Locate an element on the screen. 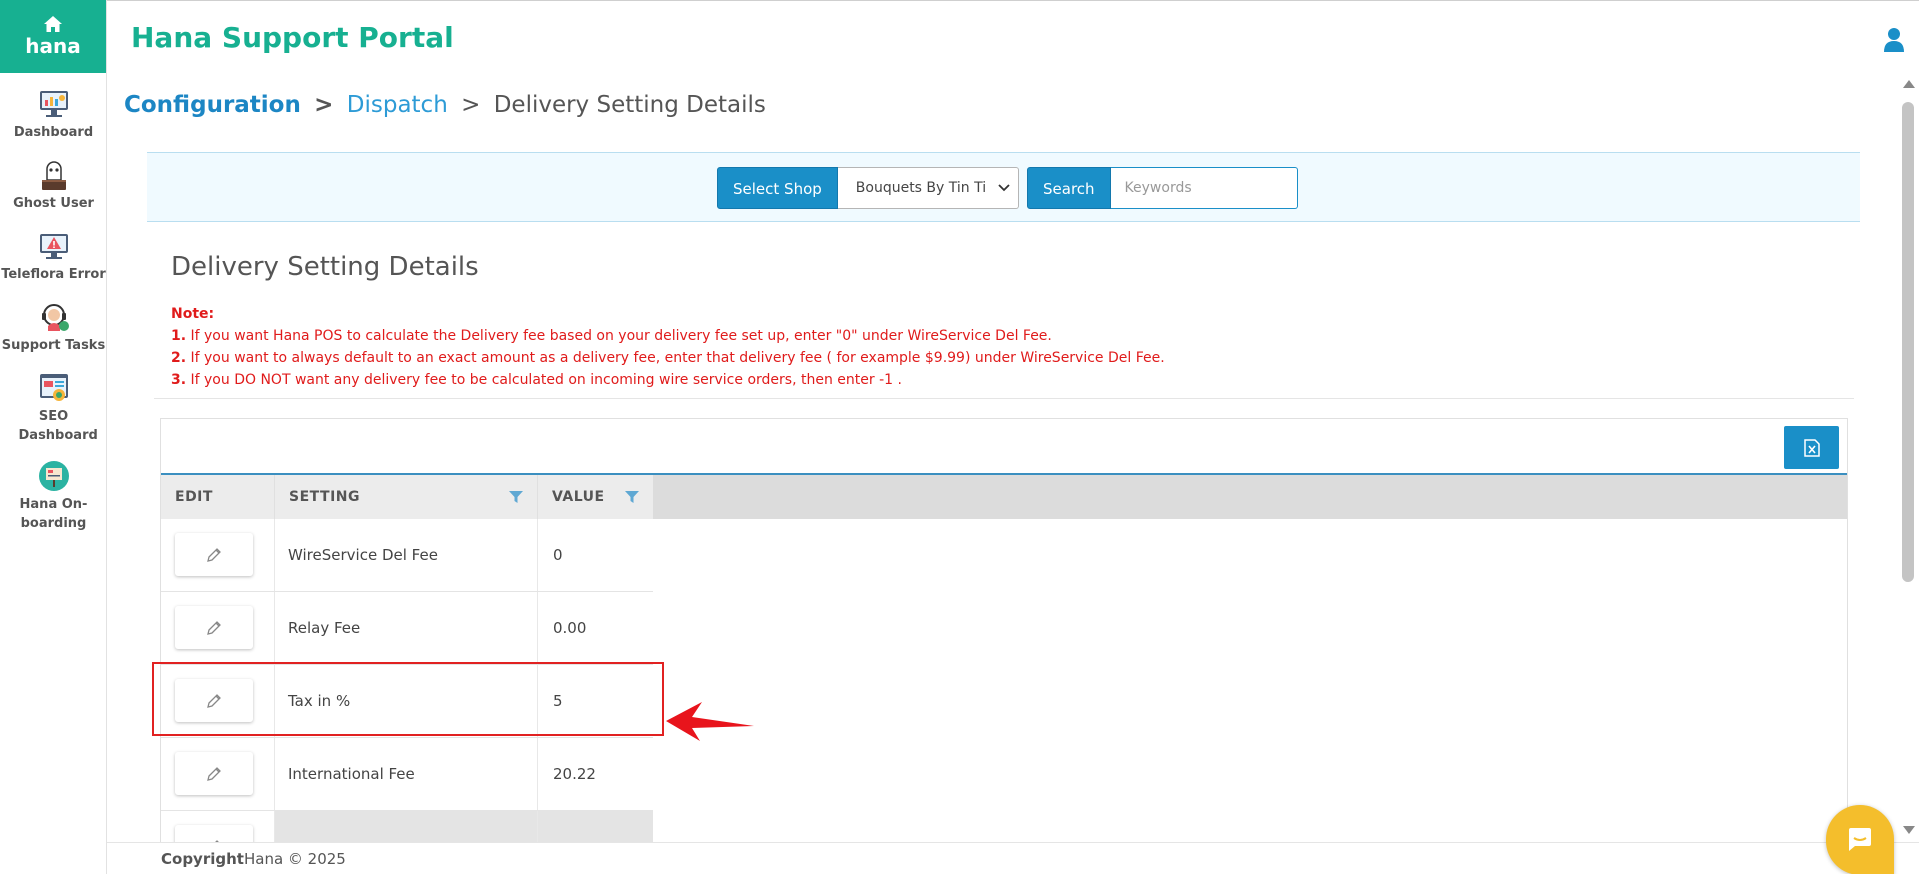  scrollbar is located at coordinates (1908, 458).